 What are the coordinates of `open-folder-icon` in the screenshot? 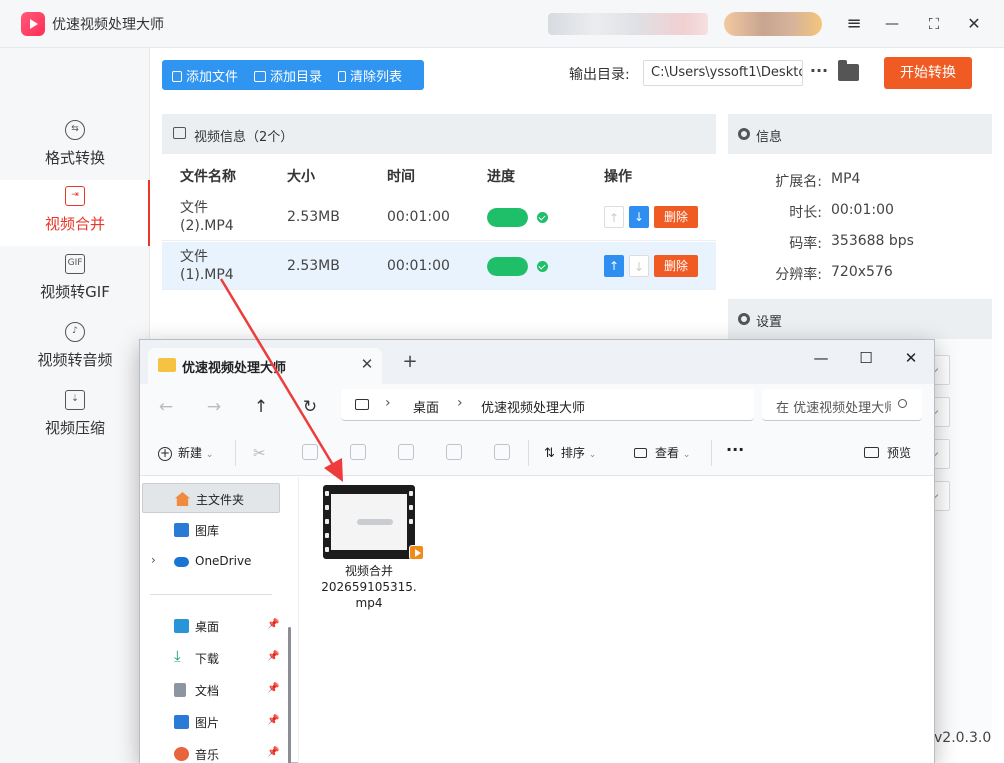 It's located at (848, 70).